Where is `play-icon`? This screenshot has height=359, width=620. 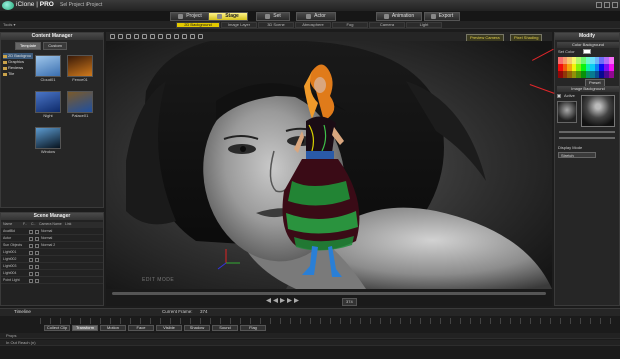
play-icon is located at coordinates (282, 300).